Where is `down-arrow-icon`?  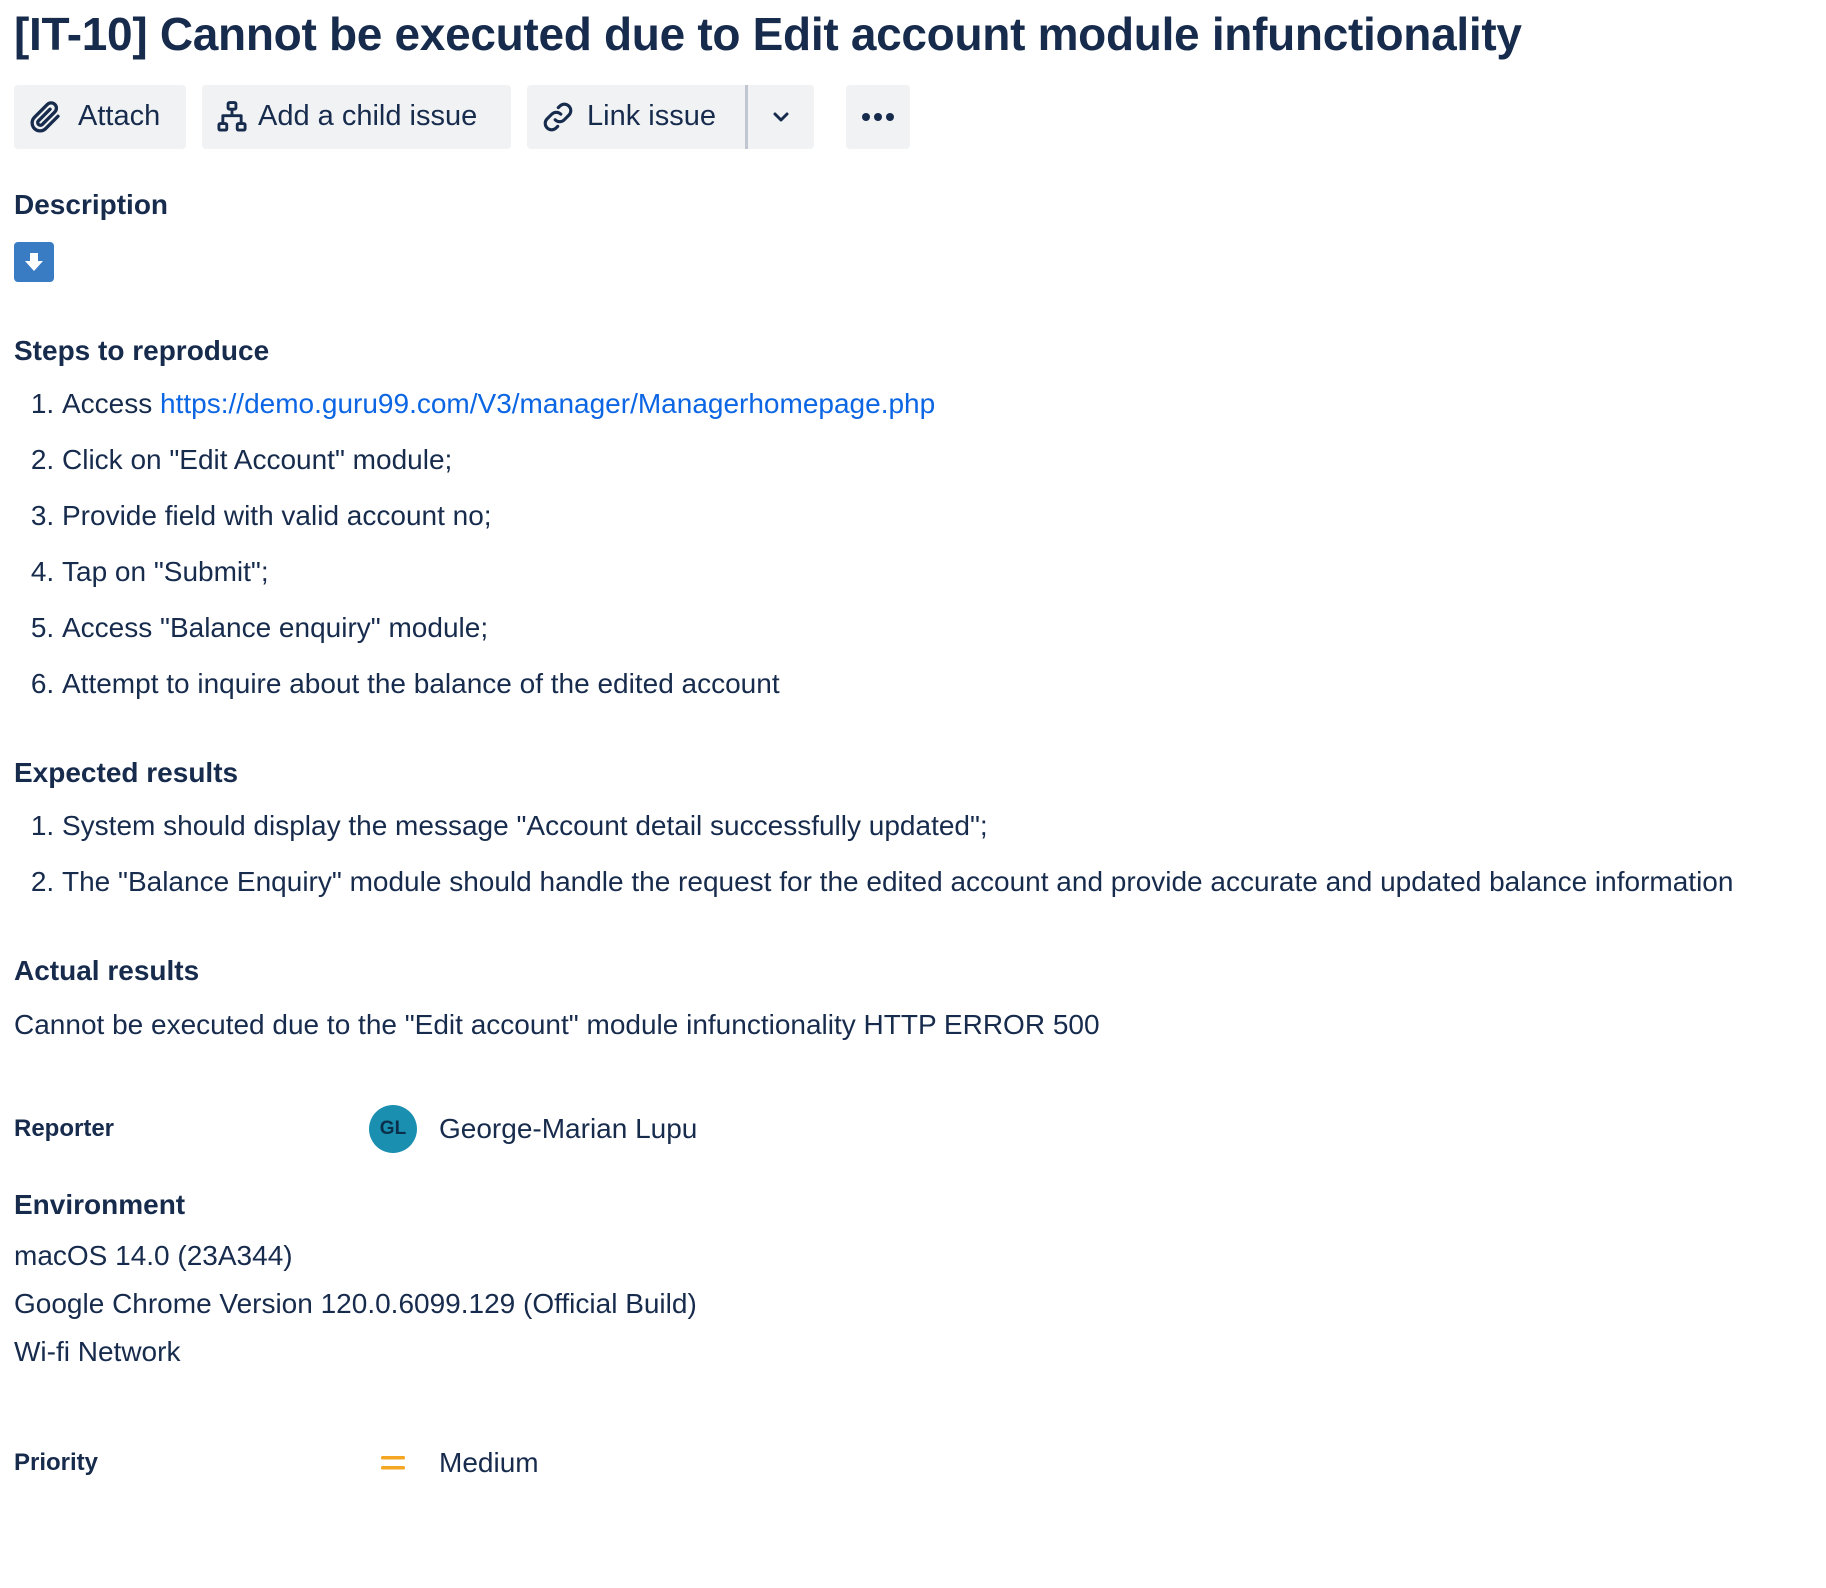
down-arrow-icon is located at coordinates (34, 262).